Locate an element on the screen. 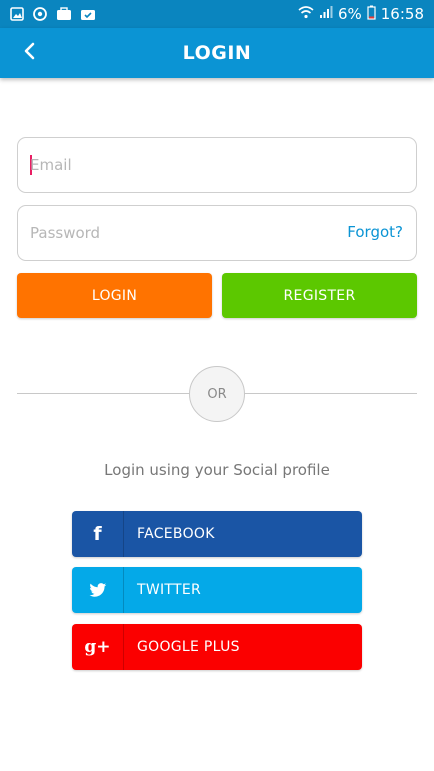 The height and width of the screenshot is (771, 434). password-field-container: Forgot? is located at coordinates (217, 233).